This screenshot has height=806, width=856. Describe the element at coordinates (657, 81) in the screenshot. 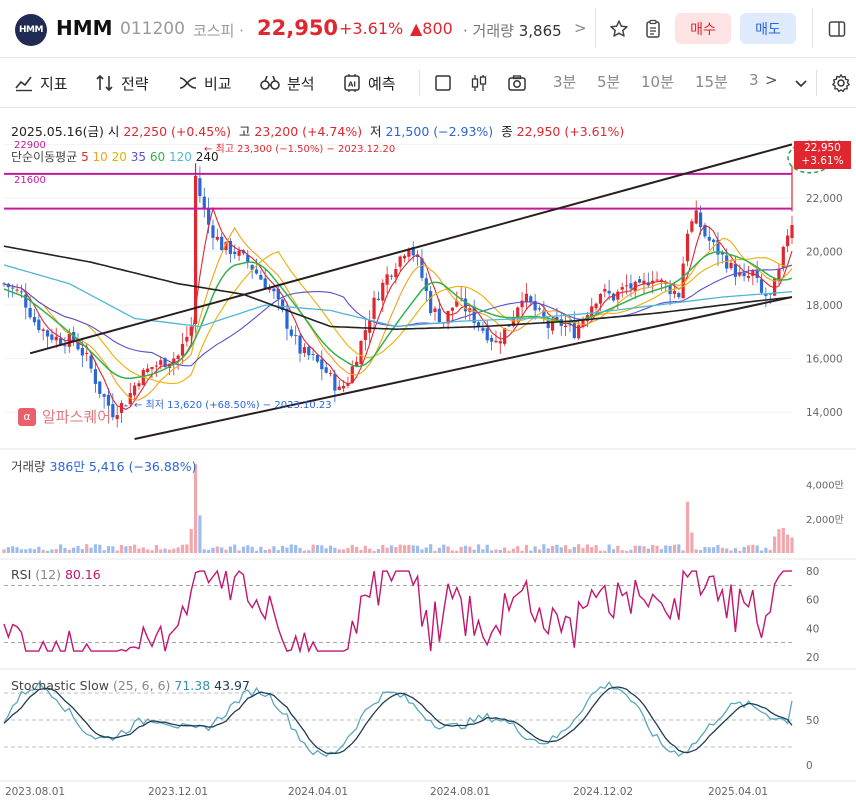

I see `interval-10min: 10분` at that location.